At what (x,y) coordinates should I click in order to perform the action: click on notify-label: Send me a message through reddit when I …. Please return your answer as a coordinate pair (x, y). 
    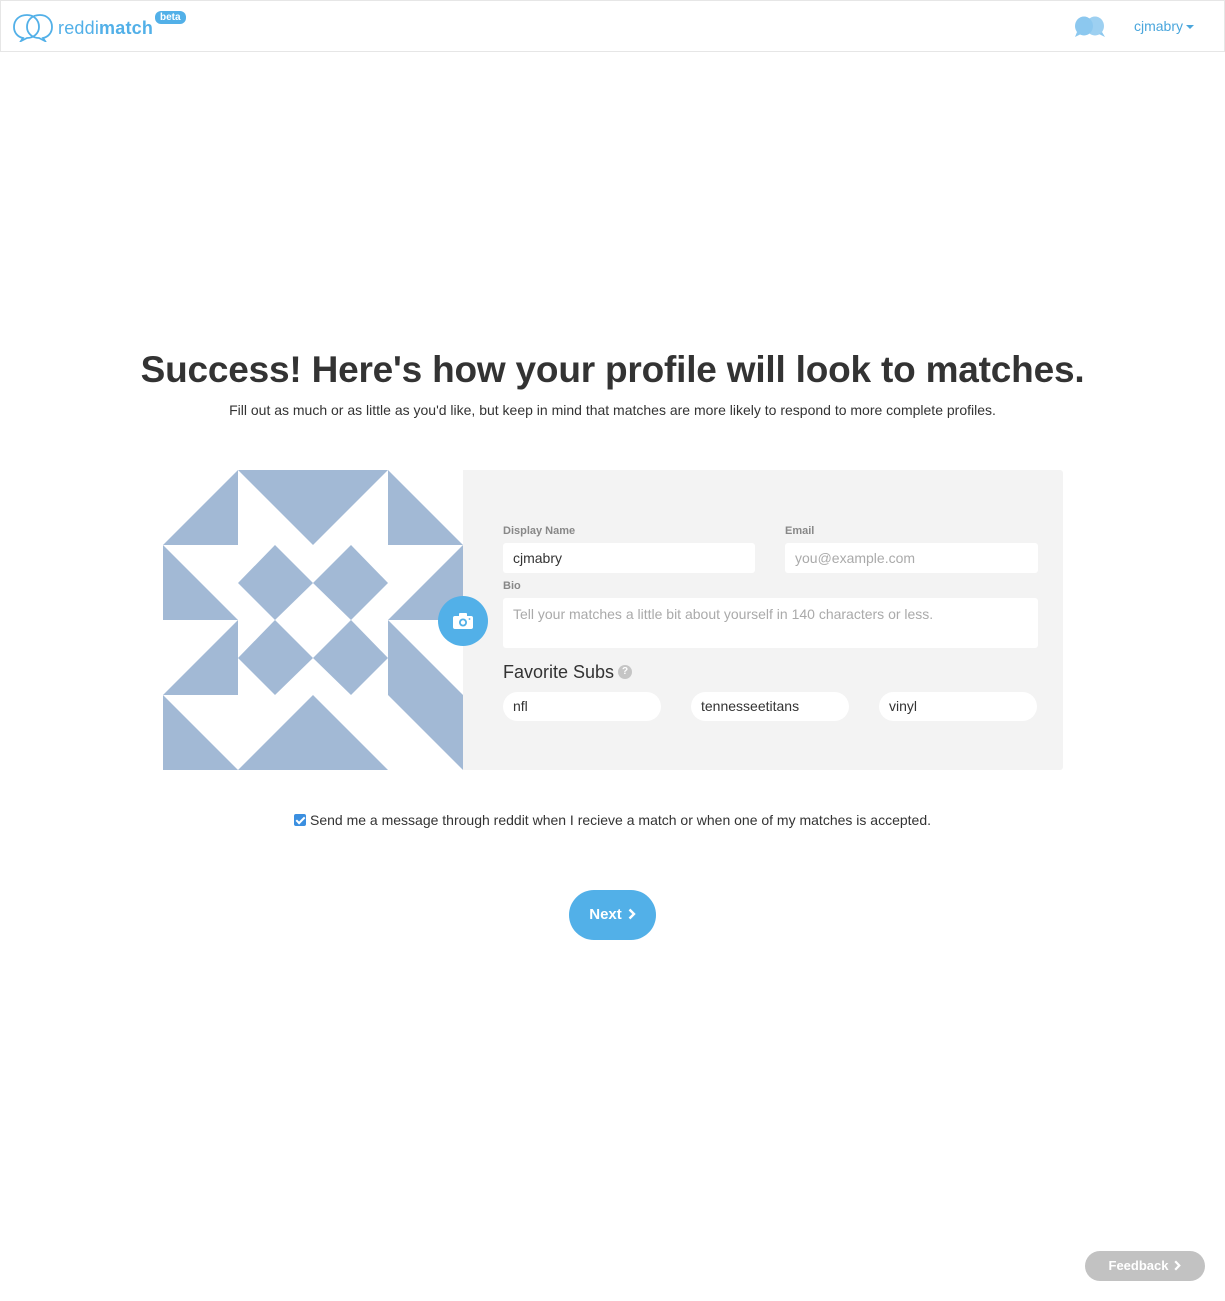
    Looking at the image, I should click on (620, 820).